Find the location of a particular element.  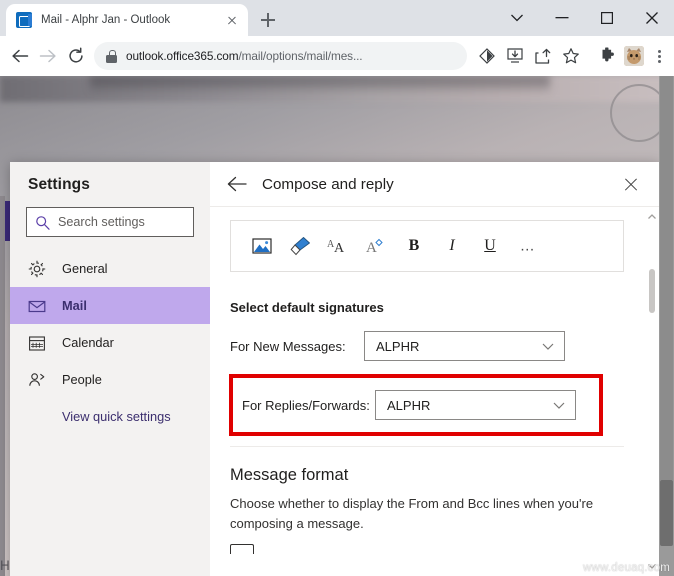

panel-scrollbar is located at coordinates (652, 391).